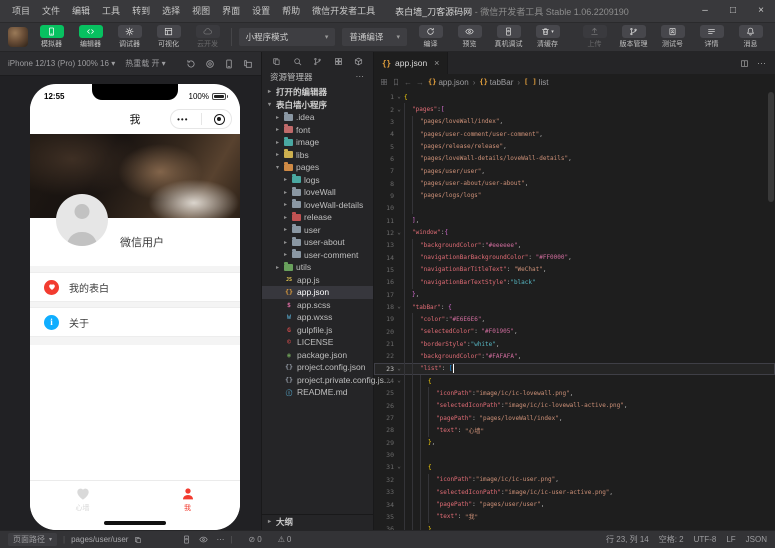 Image resolution: width=775 pixels, height=548 pixels. Describe the element at coordinates (574, 183) in the screenshot. I see `code-line-8: 8 "pages/user-about/user-about",` at that location.